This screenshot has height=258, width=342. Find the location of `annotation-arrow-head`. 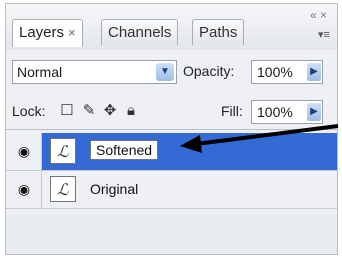

annotation-arrow-head is located at coordinates (191, 144).